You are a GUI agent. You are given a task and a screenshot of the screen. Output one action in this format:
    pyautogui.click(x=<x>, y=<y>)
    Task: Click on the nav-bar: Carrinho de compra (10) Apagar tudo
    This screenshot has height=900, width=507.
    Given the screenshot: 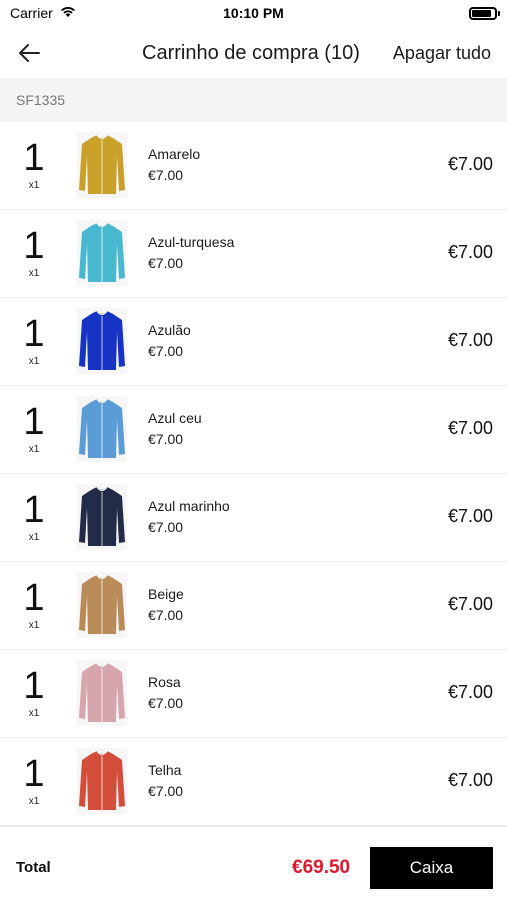 What is the action you would take?
    pyautogui.click(x=253, y=53)
    